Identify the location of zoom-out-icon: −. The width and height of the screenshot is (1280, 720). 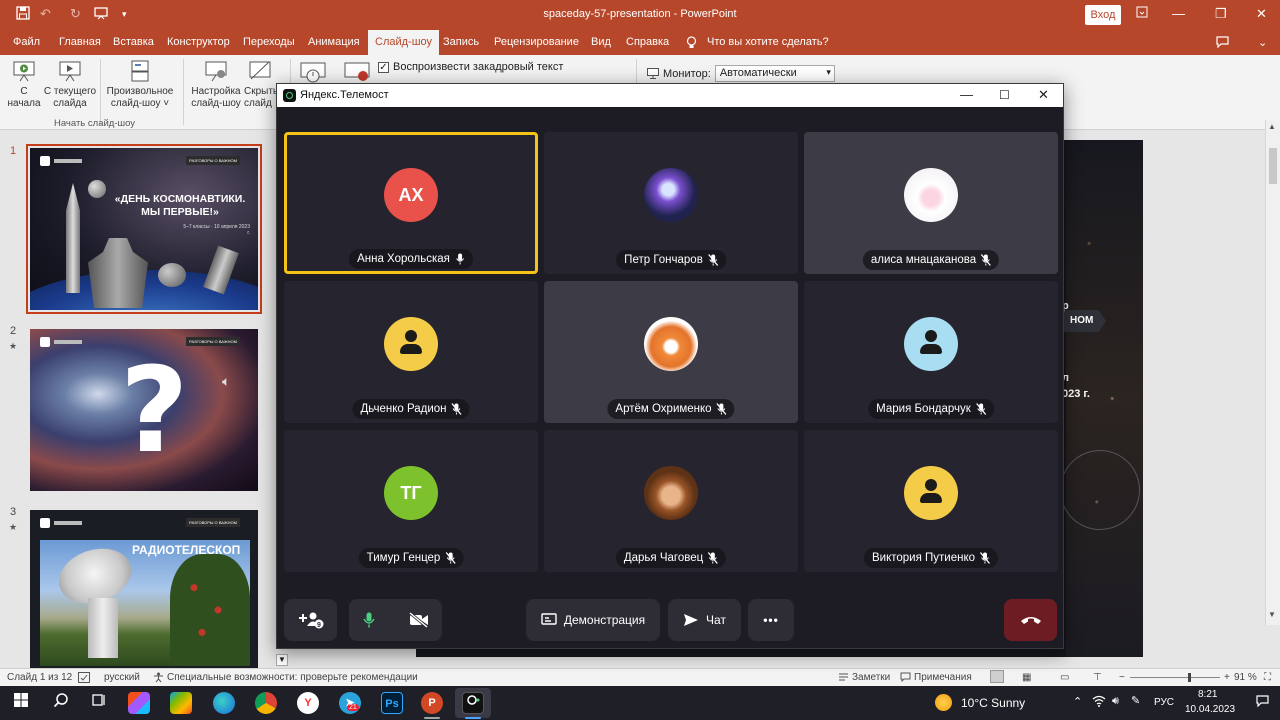
(1122, 677).